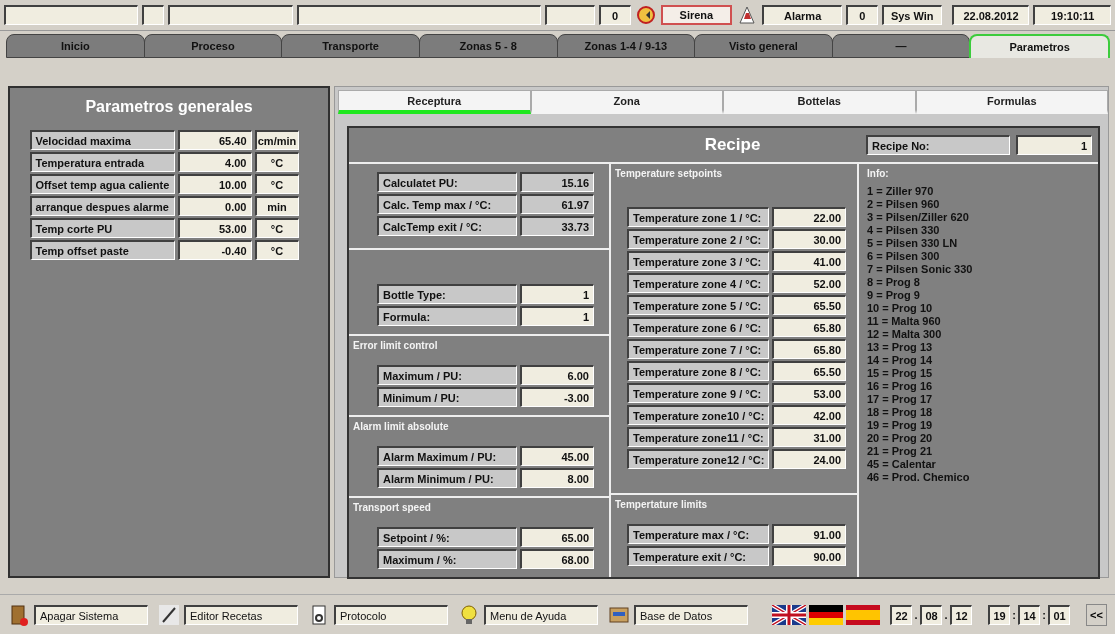 The height and width of the screenshot is (634, 1115). I want to click on info-line: 17 = Prog 17, so click(900, 399).